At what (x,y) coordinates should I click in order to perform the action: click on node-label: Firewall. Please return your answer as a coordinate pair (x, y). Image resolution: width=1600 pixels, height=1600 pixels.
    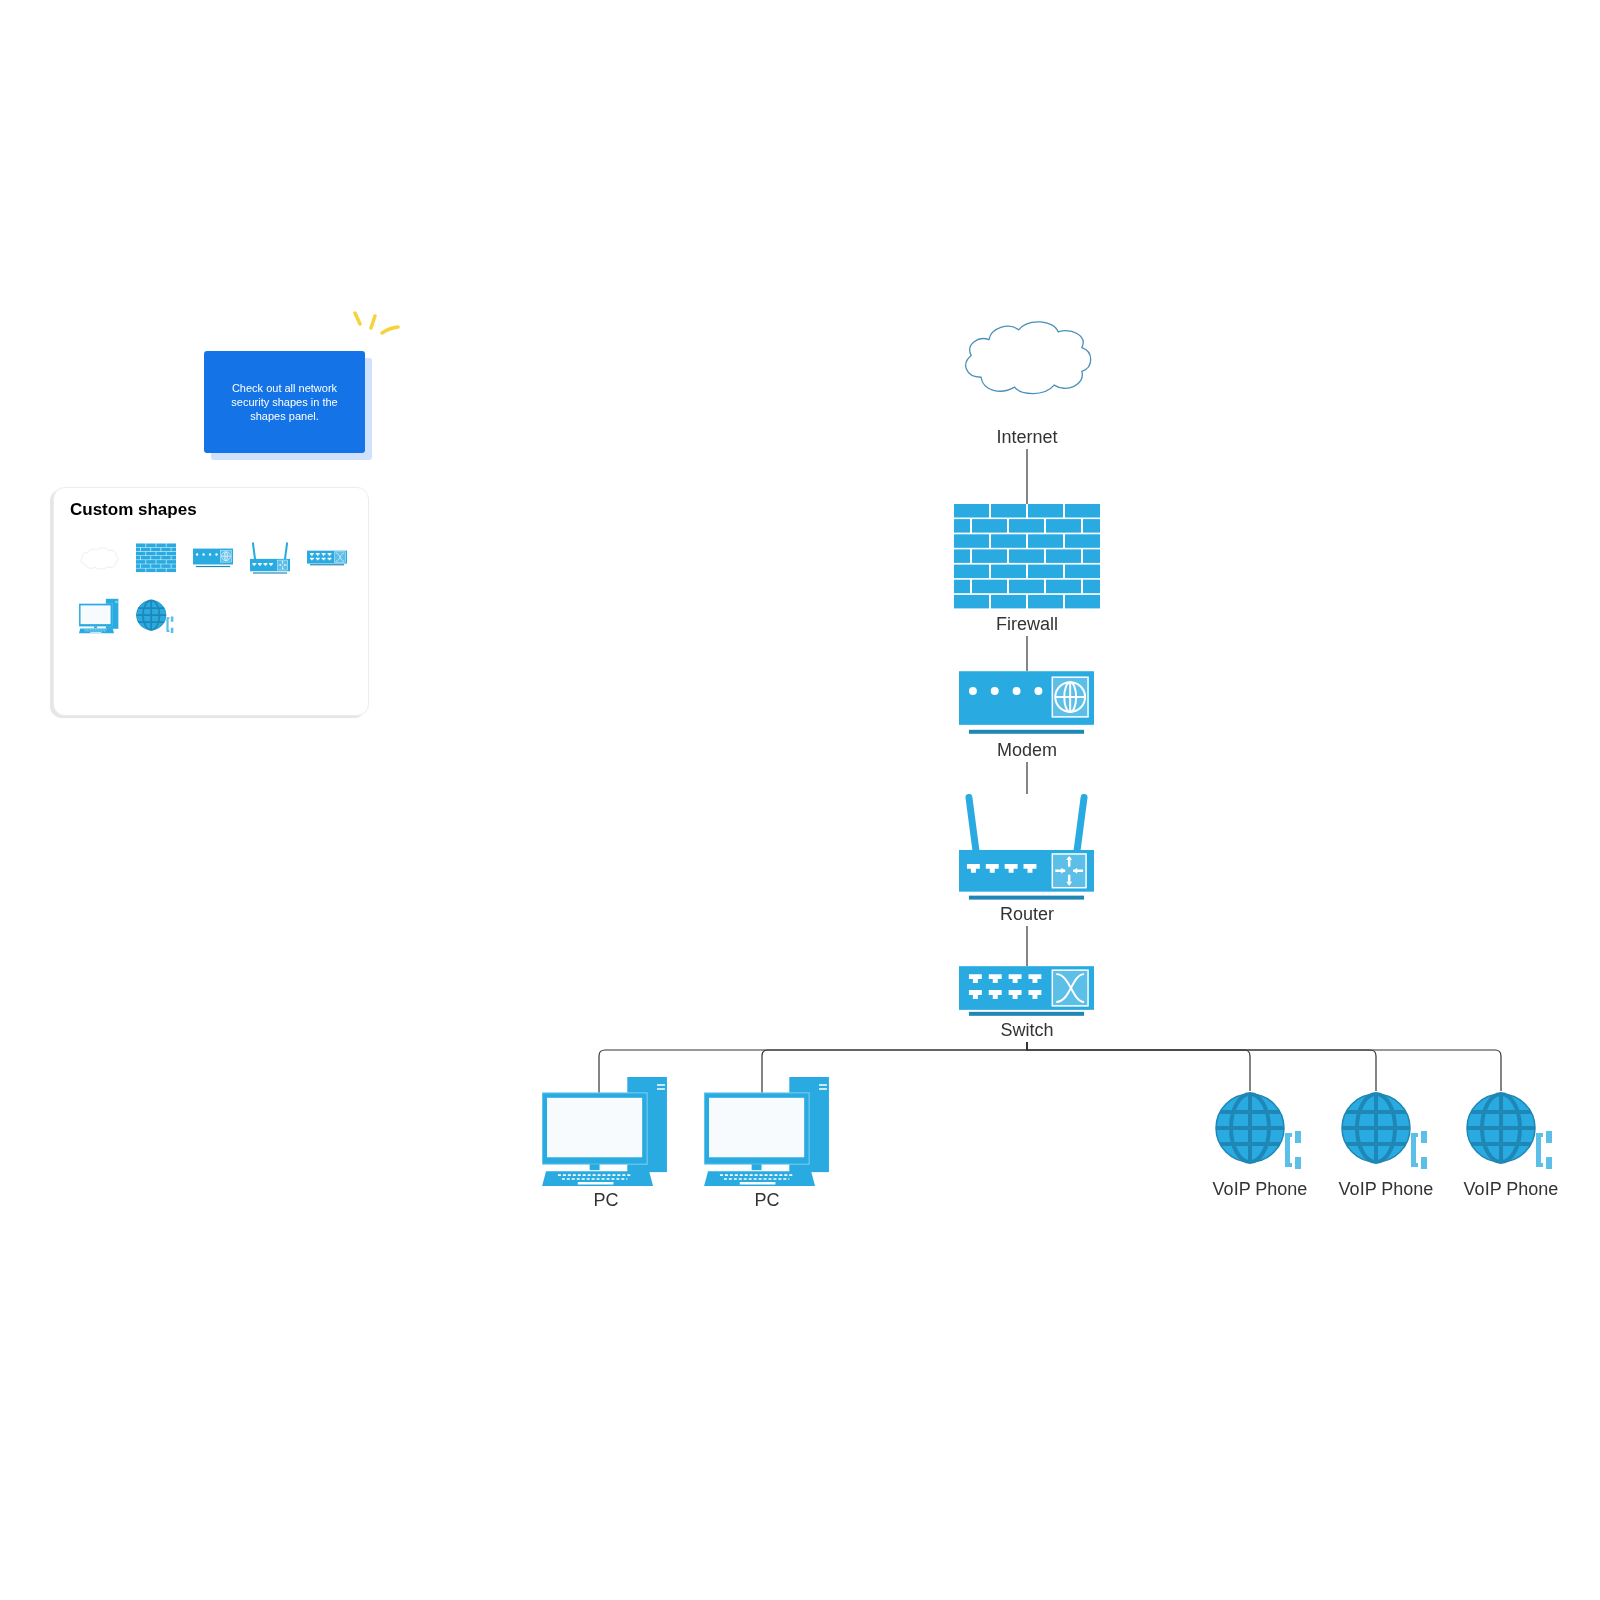
    Looking at the image, I should click on (1027, 624).